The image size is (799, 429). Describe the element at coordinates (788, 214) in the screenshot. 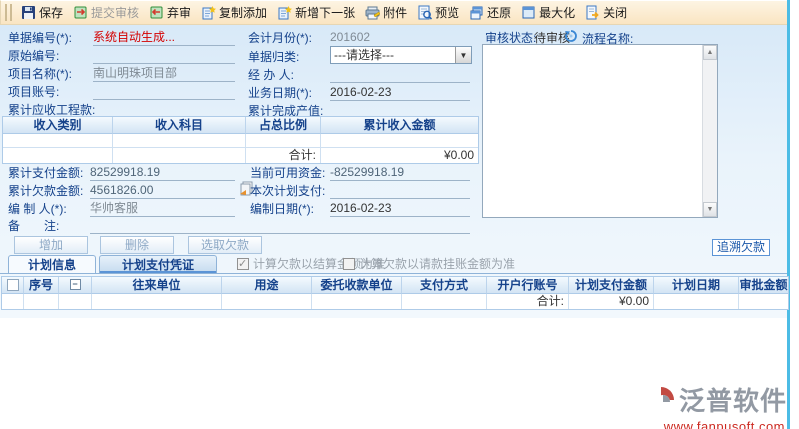

I see `window-edge-border` at that location.